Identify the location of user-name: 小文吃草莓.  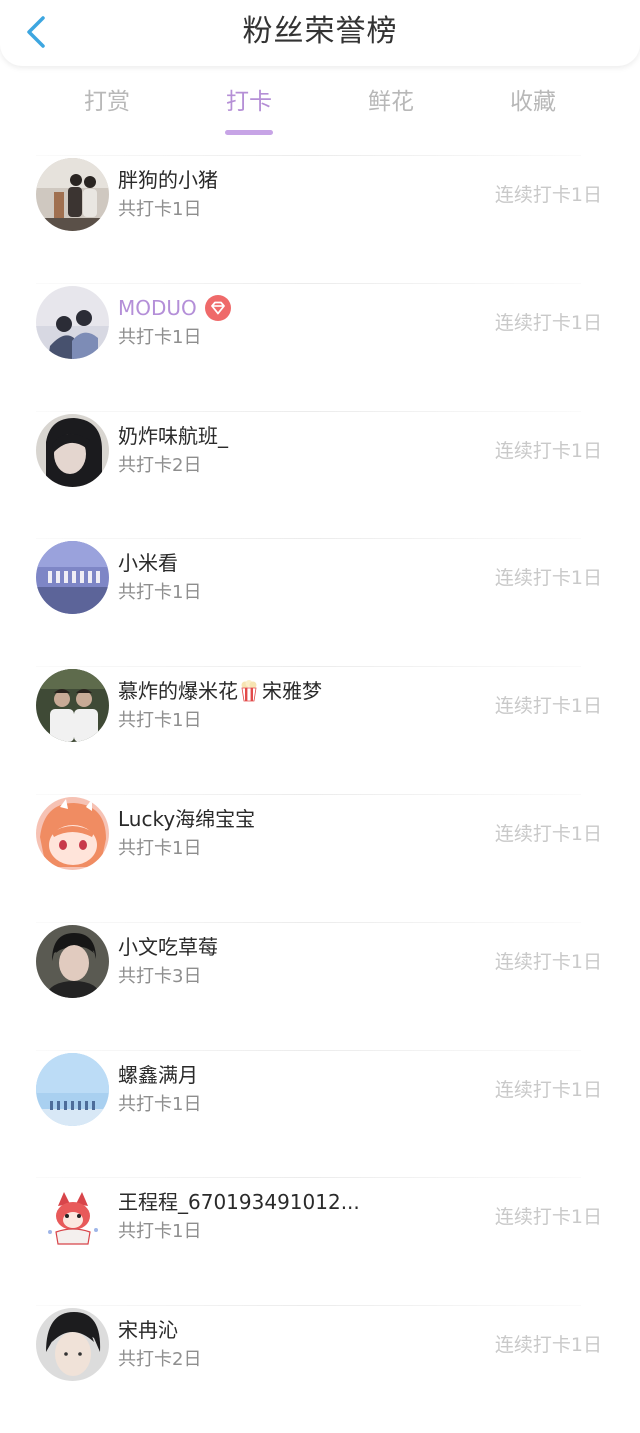
(168, 946).